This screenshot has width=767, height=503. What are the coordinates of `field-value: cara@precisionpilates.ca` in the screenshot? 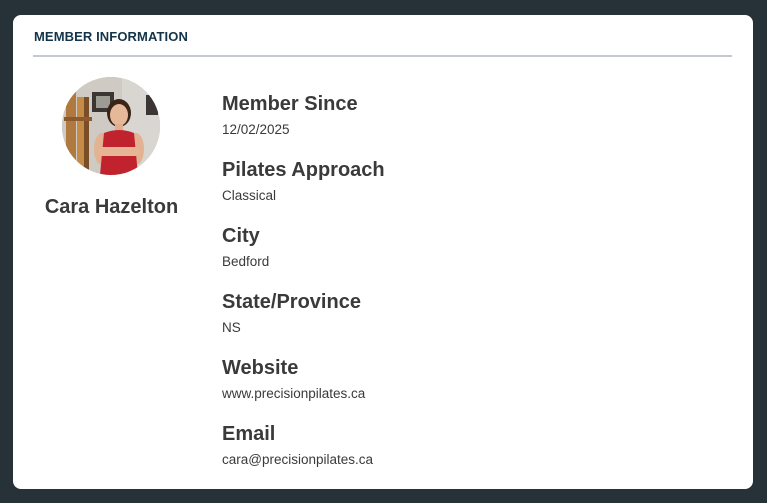 It's located at (298, 459).